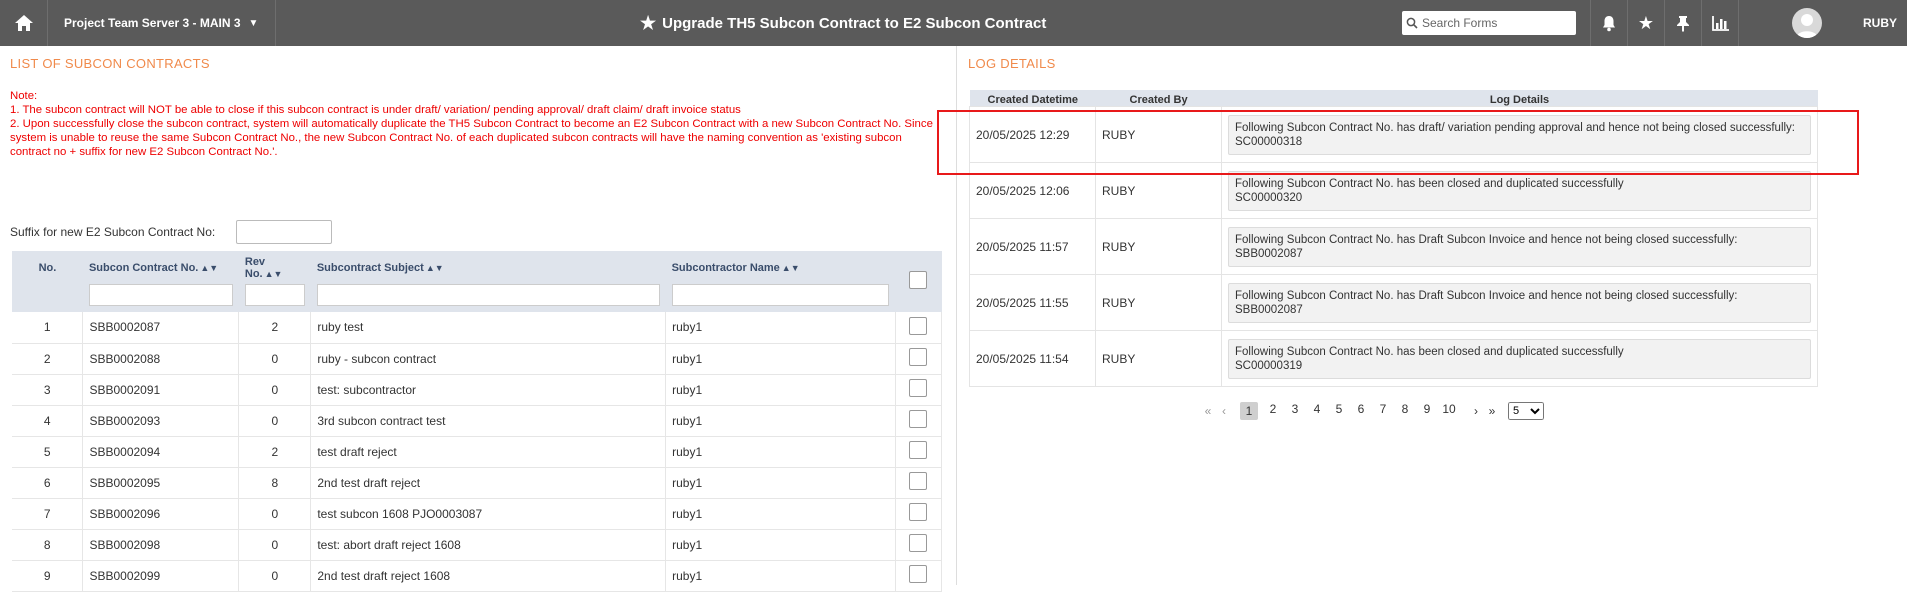 The image size is (1907, 592). Describe the element at coordinates (918, 280) in the screenshot. I see `select-all-checkbox` at that location.